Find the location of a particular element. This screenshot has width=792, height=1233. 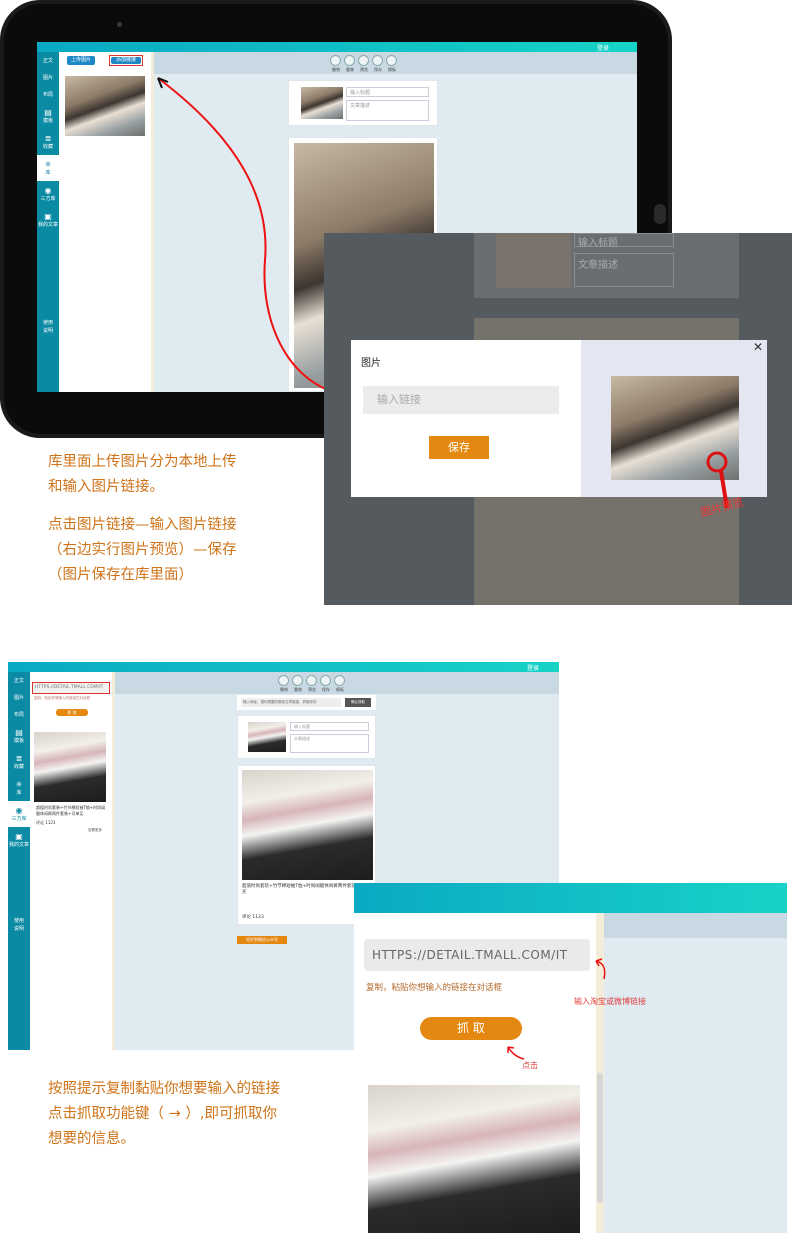

product-image is located at coordinates (307, 825).